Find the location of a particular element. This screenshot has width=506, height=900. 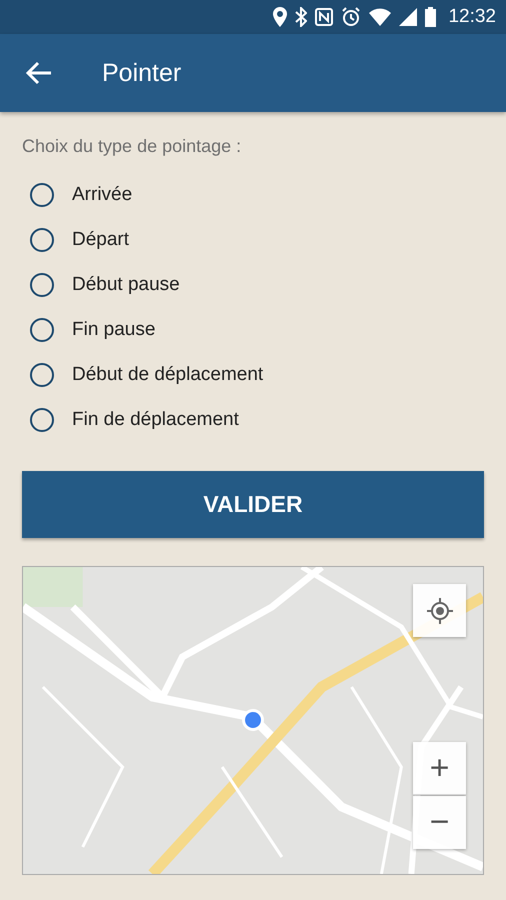

clock: 12:32 is located at coordinates (472, 17).